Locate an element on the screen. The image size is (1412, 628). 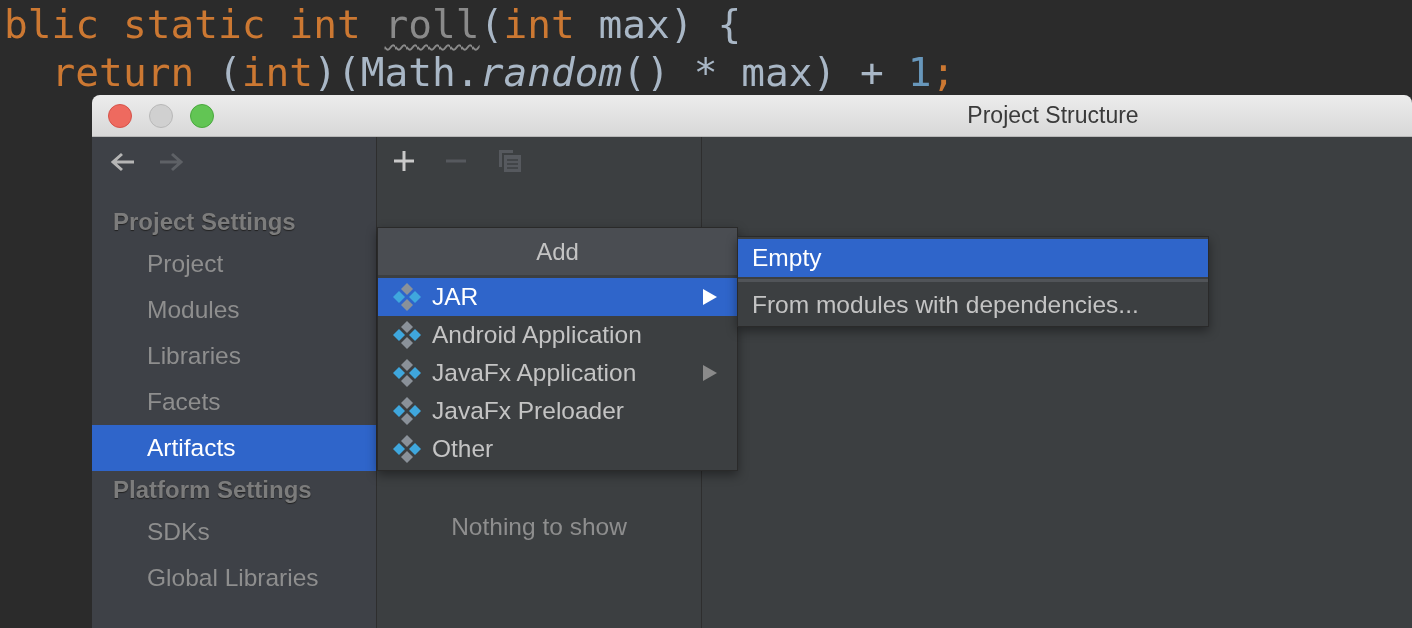
code-line: return (int)(Math.random() * max) + 1; is located at coordinates (503, 72).